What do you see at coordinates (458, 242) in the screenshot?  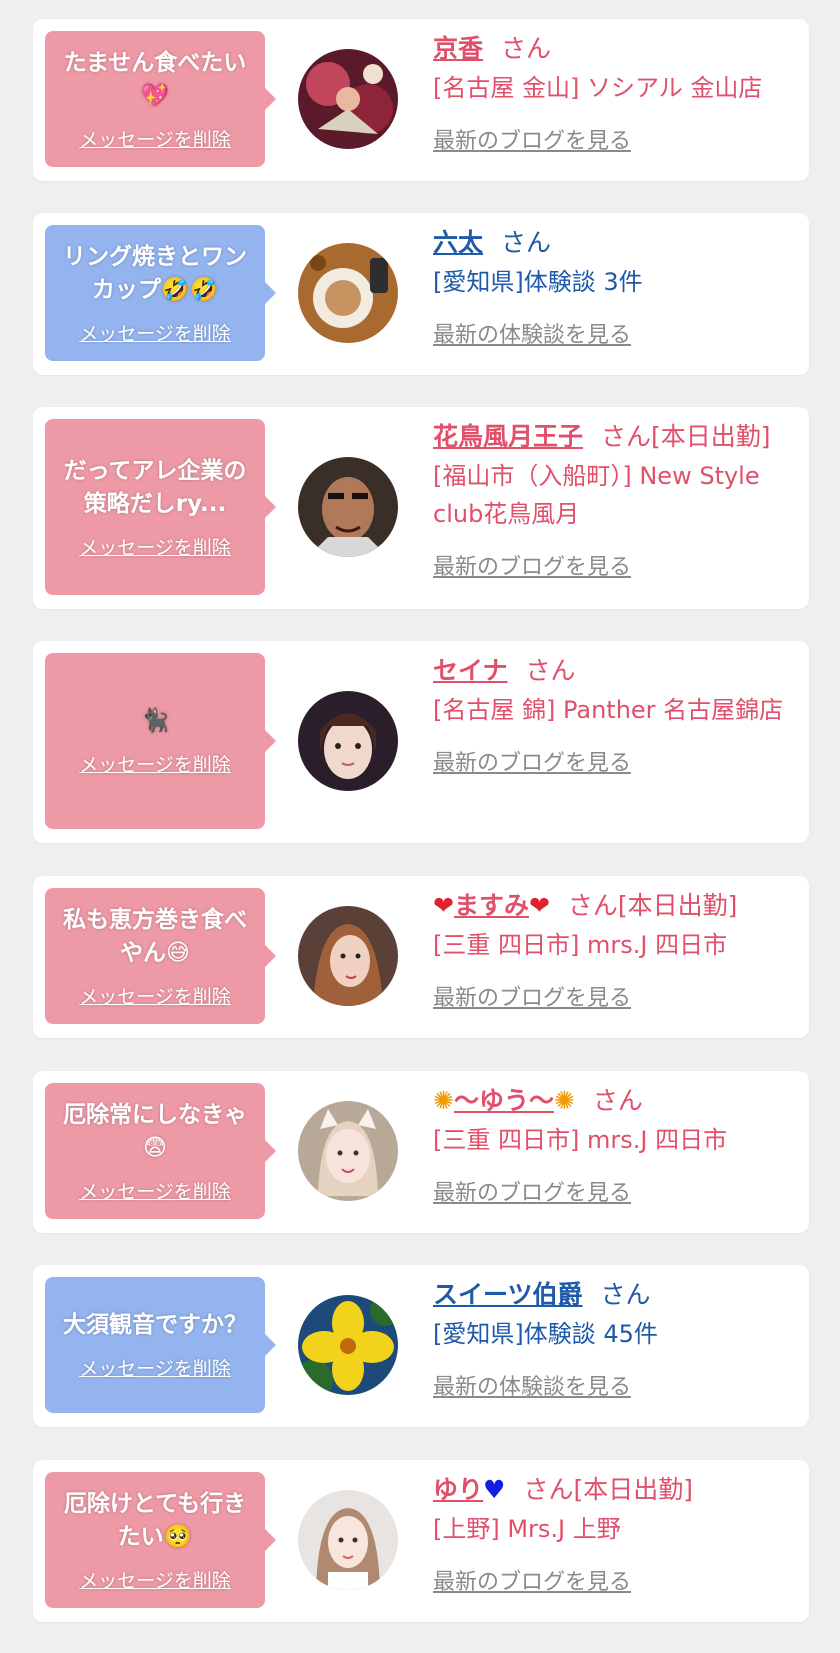 I see `user-name-link: 六太` at bounding box center [458, 242].